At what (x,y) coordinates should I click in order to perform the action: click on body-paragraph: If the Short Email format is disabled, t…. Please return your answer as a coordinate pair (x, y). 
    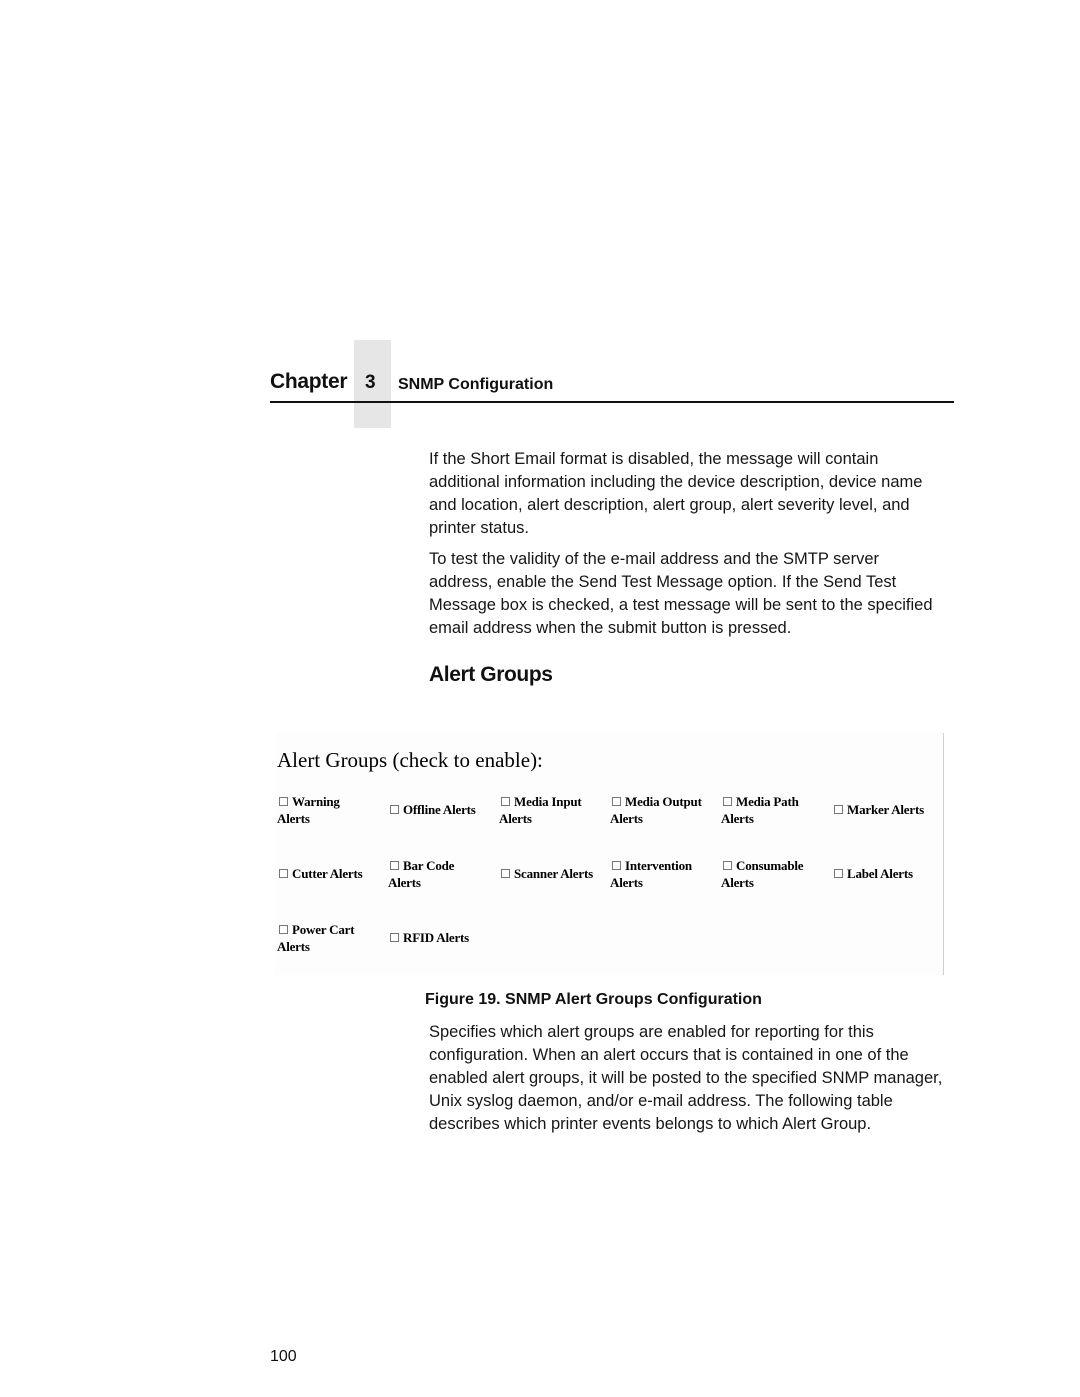
    Looking at the image, I should click on (676, 493).